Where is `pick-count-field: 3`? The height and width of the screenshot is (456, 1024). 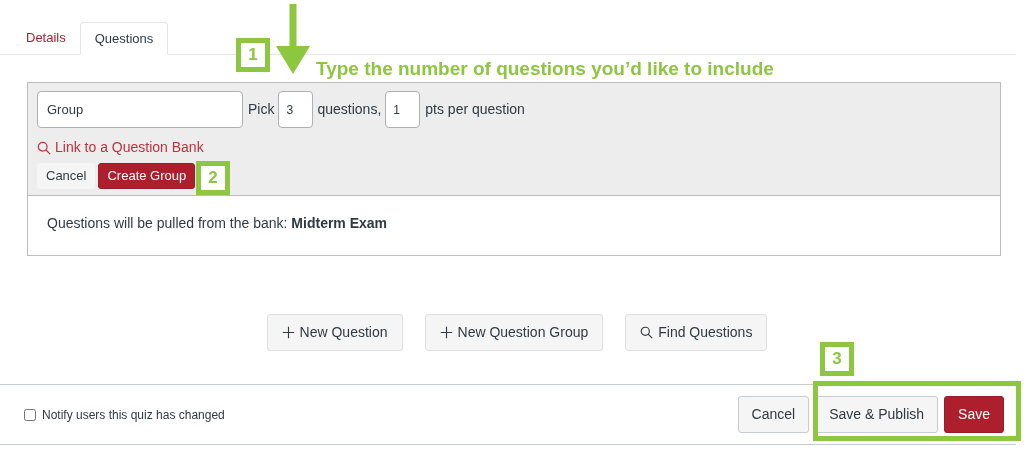
pick-count-field: 3 is located at coordinates (296, 109).